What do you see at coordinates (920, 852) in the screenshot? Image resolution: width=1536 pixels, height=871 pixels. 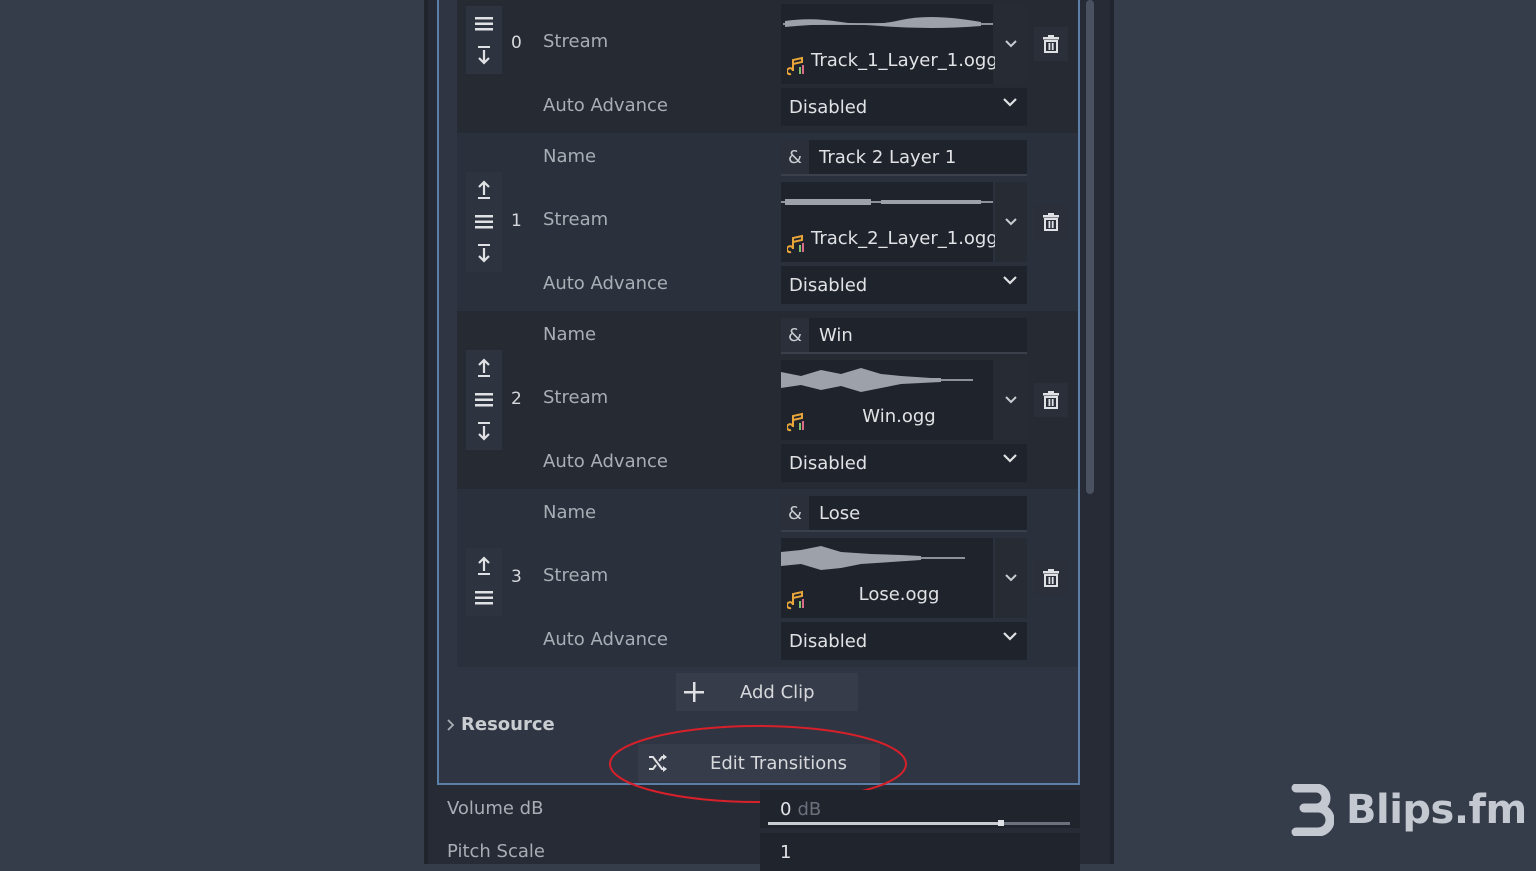 I see `pitch-scale-field: 1` at bounding box center [920, 852].